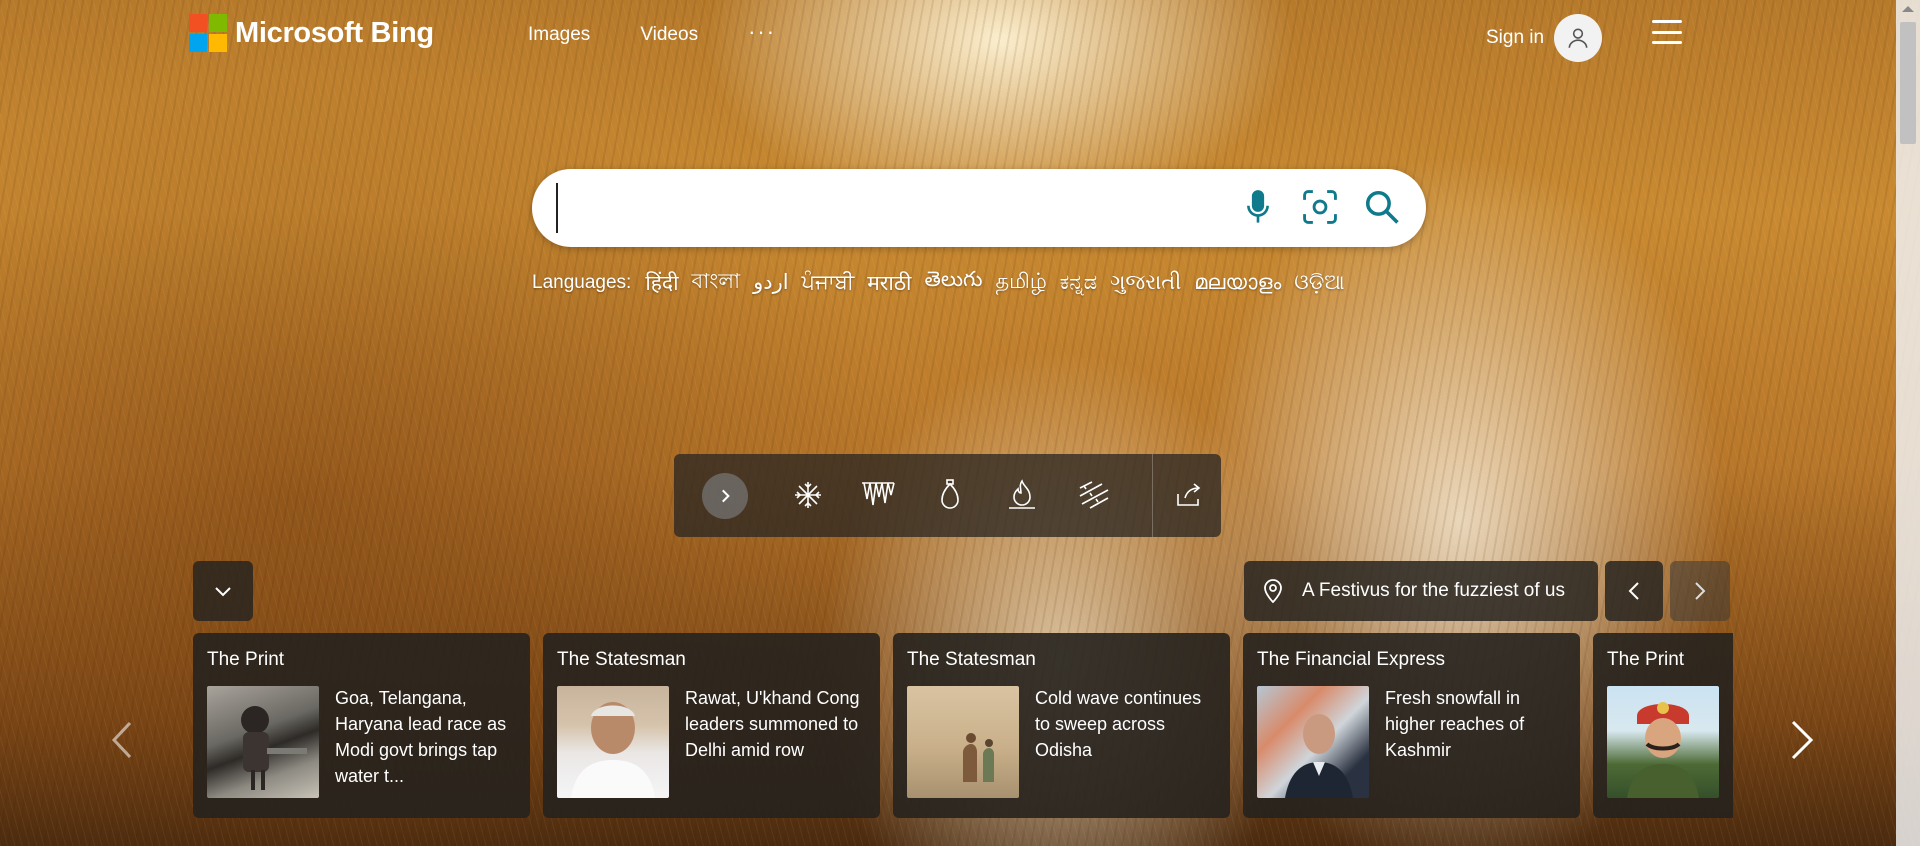  What do you see at coordinates (1237, 283) in the screenshot?
I see `language-link: മലയാളം` at bounding box center [1237, 283].